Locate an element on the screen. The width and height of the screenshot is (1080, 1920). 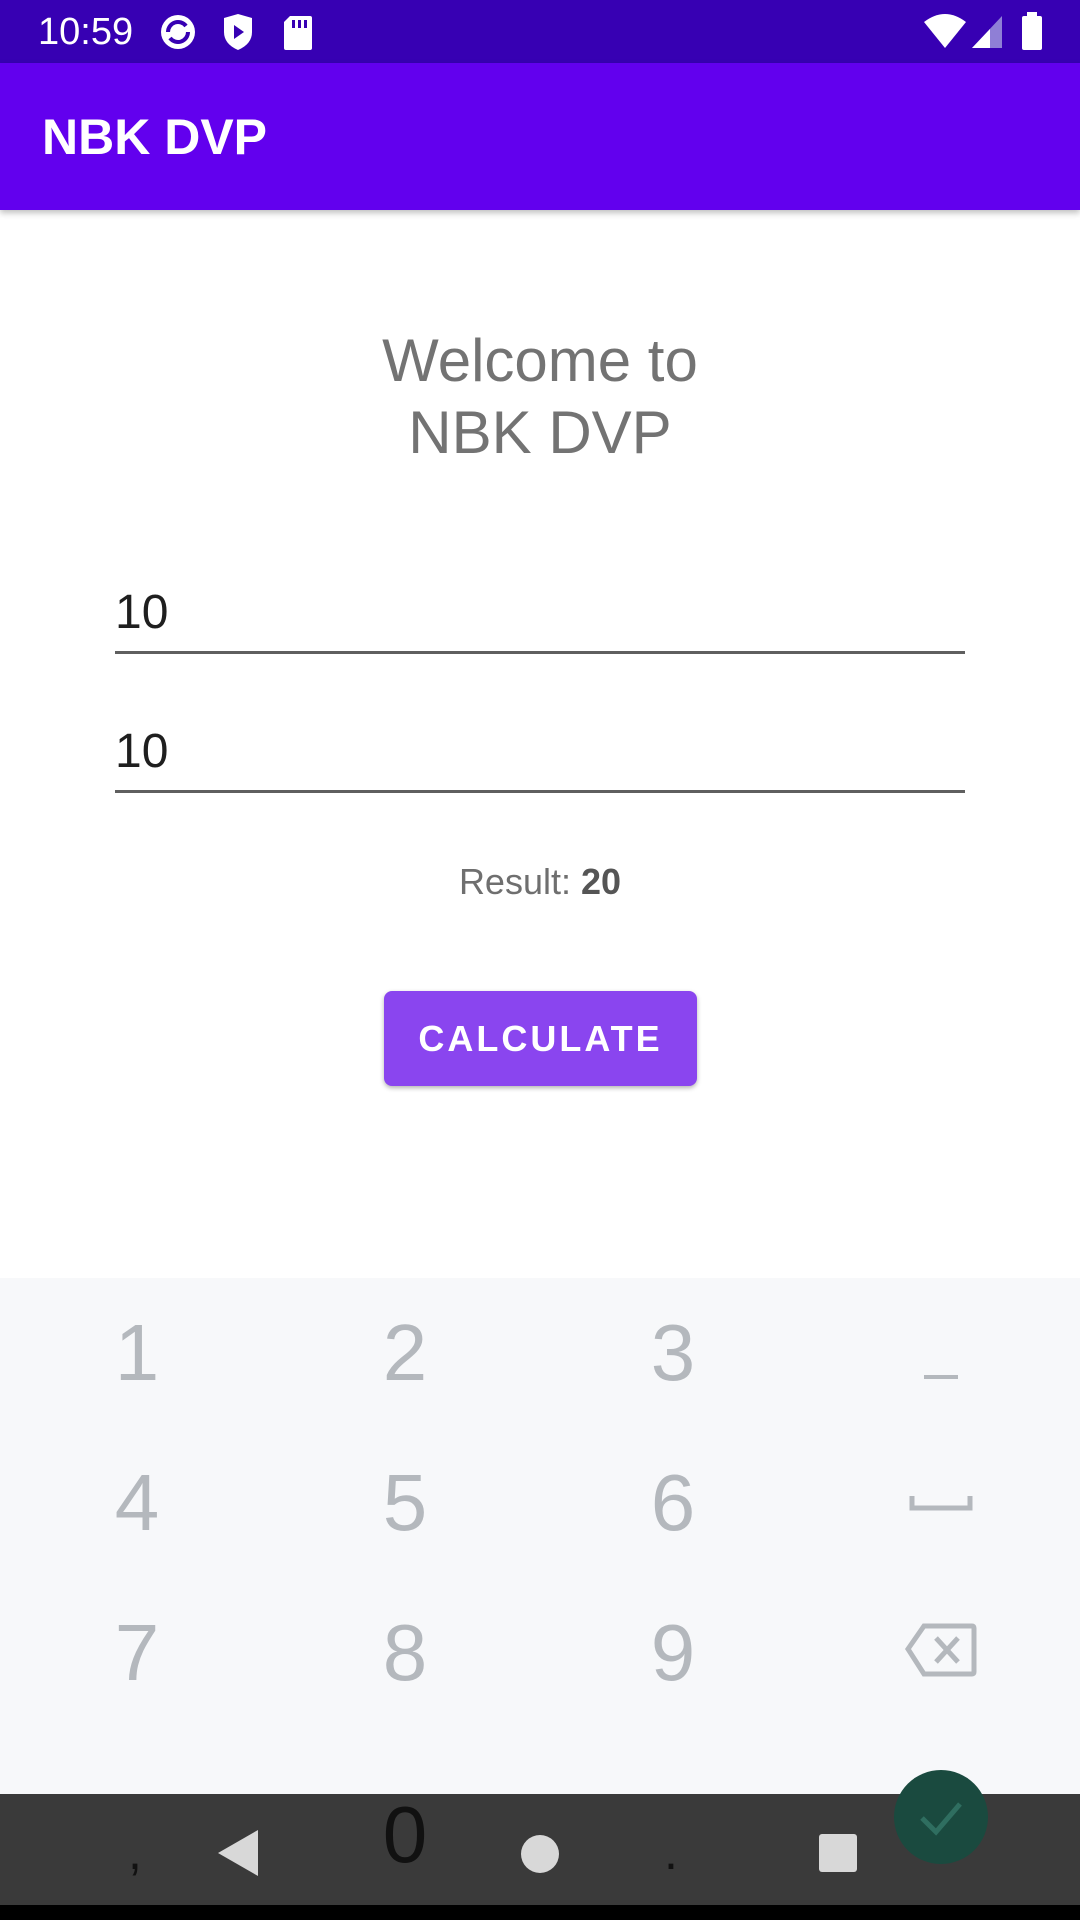
result-text: Result: 20 is located at coordinates (540, 882).